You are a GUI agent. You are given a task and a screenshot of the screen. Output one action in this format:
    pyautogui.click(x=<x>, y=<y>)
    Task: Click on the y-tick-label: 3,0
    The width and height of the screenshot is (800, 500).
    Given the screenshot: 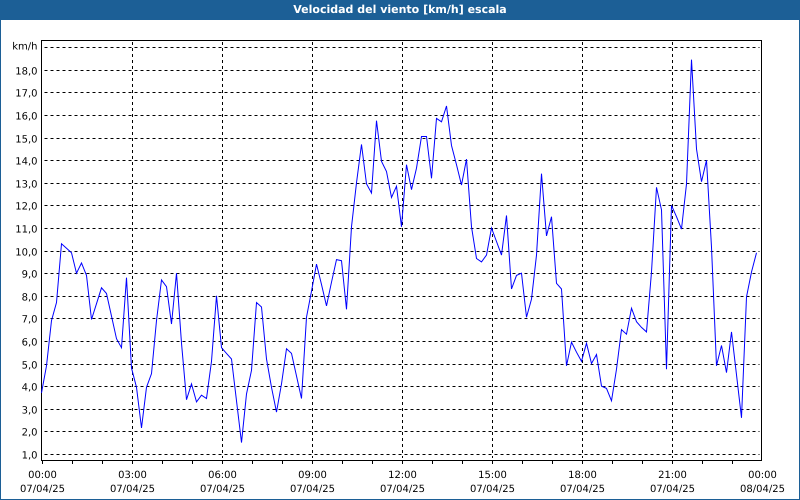 What is the action you would take?
    pyautogui.click(x=30, y=411)
    